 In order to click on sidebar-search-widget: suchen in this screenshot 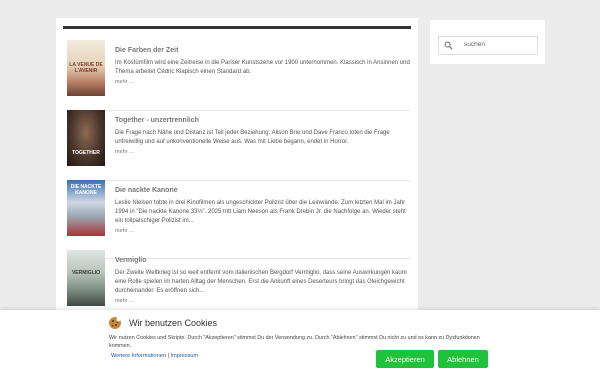, I will do `click(487, 42)`.